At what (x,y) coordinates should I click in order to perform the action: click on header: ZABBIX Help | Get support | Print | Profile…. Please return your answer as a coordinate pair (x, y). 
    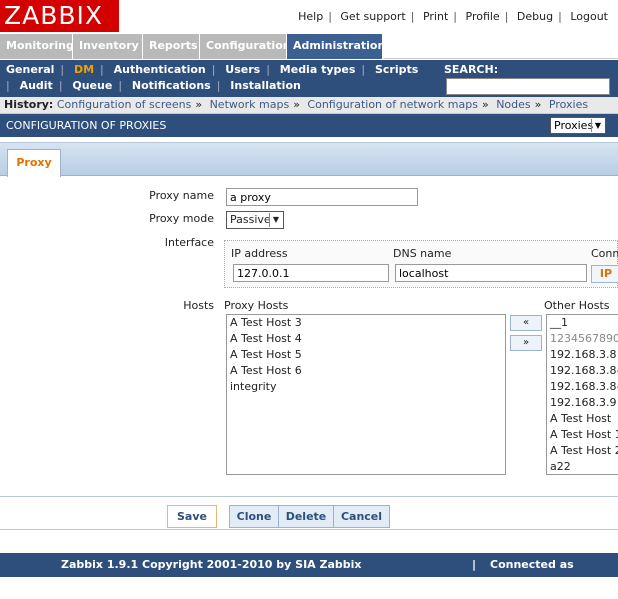
    Looking at the image, I should click on (309, 16).